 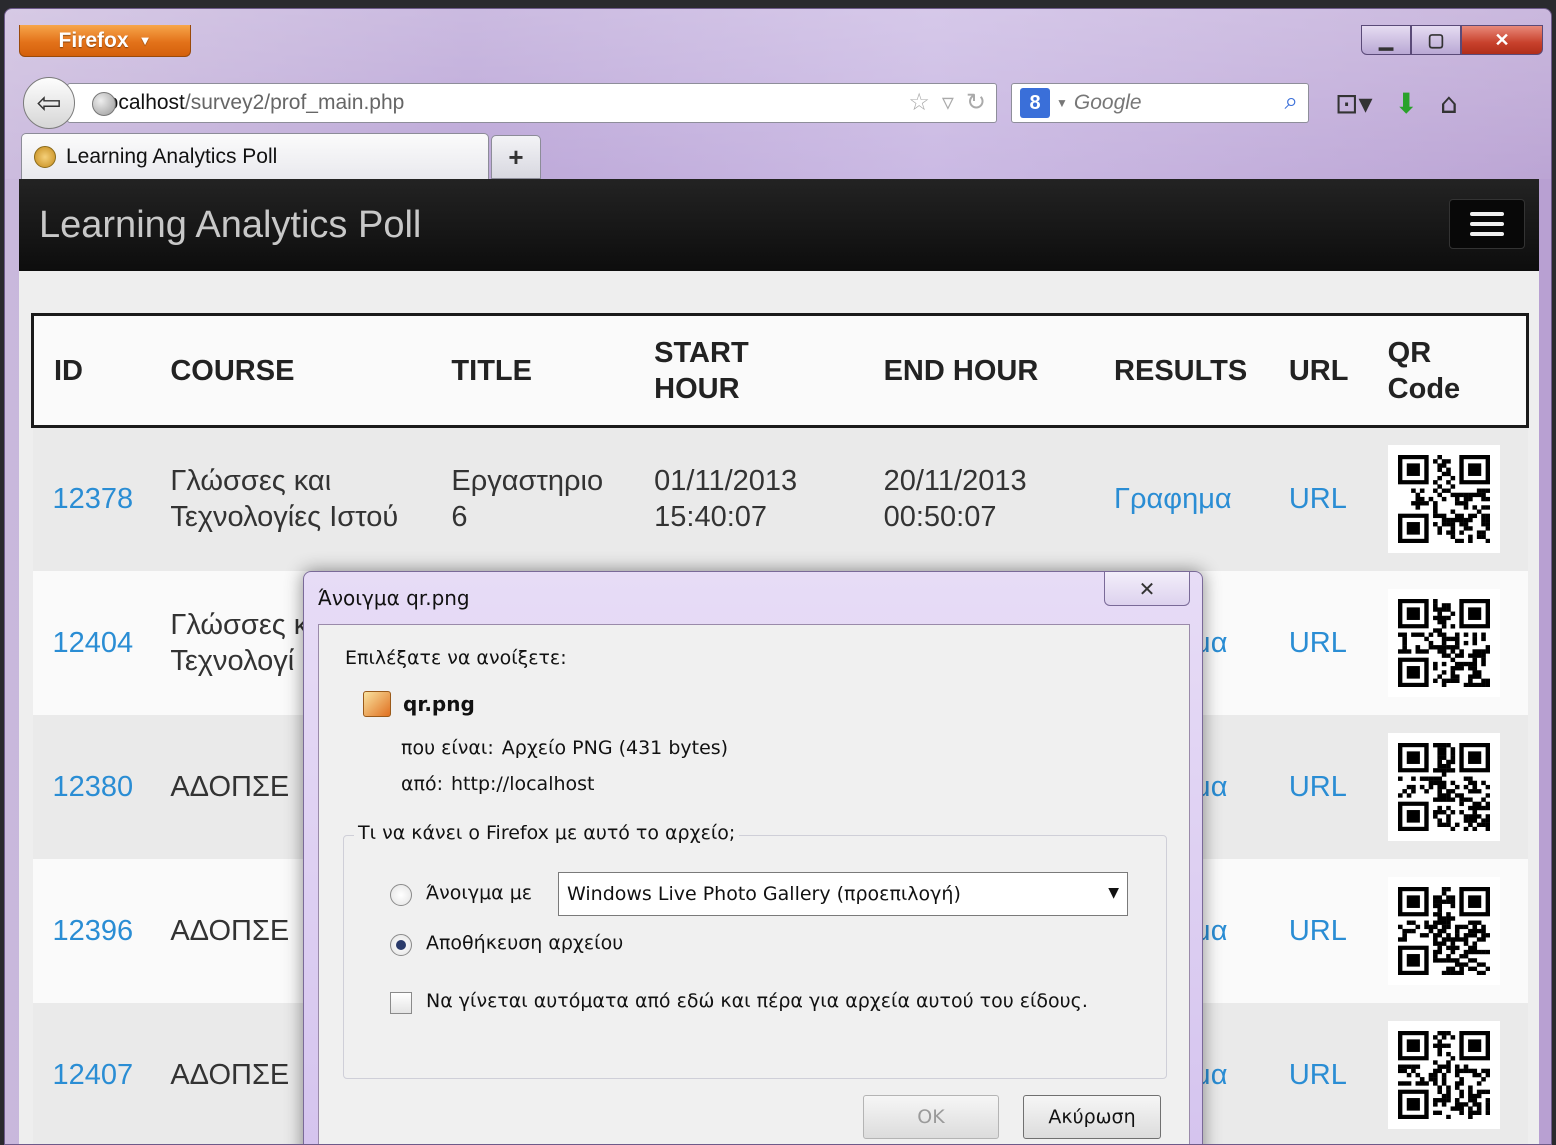 I want to click on star-icon: ☆, so click(x=919, y=102).